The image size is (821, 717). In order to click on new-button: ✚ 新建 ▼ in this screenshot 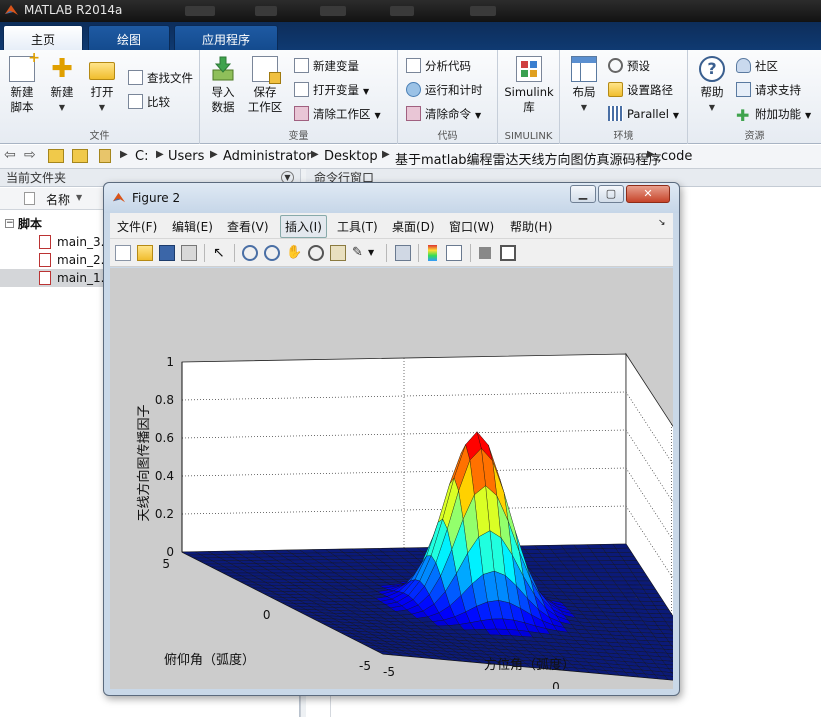, I will do `click(62, 85)`.